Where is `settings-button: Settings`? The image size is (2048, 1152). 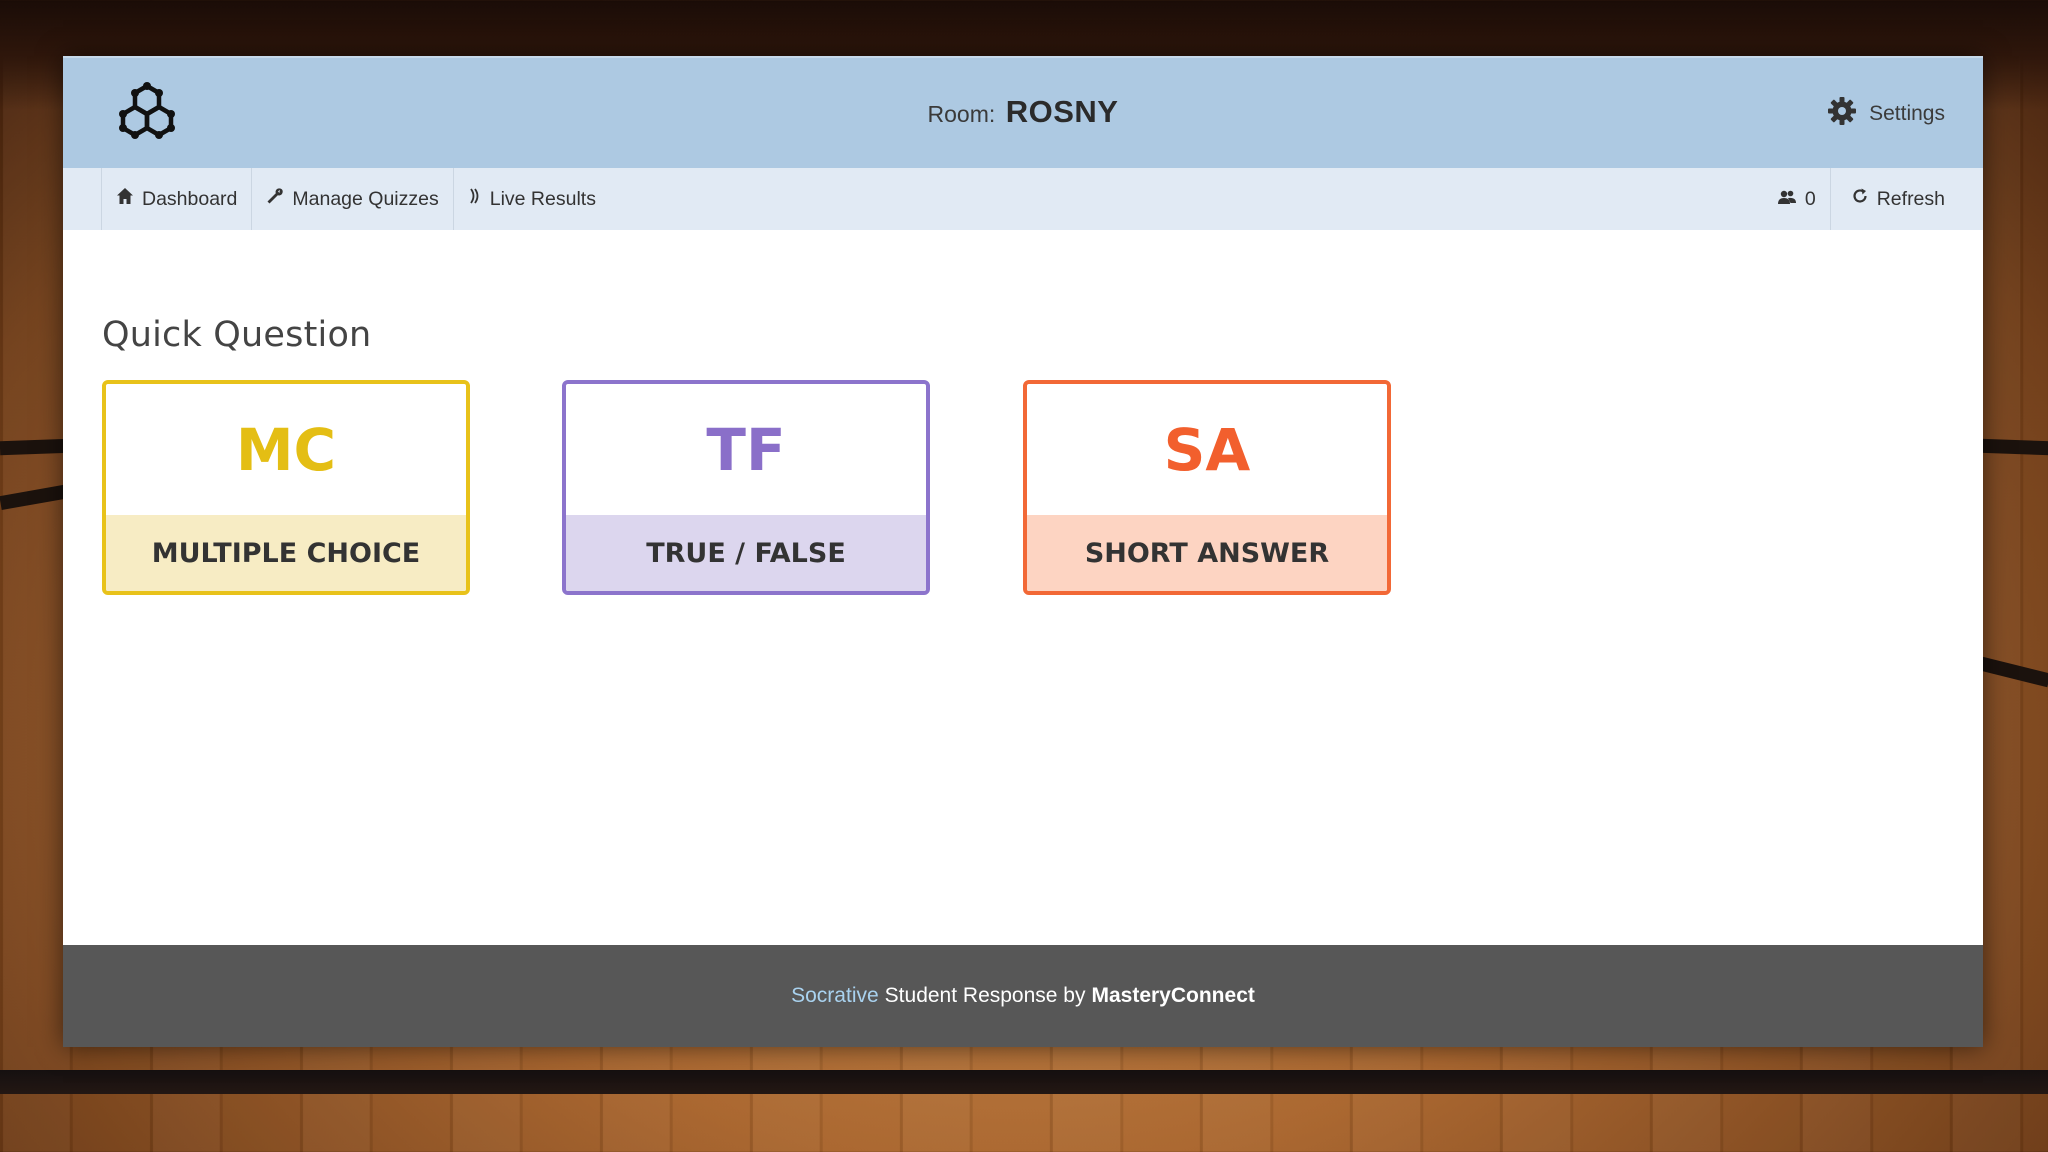 settings-button: Settings is located at coordinates (1886, 113).